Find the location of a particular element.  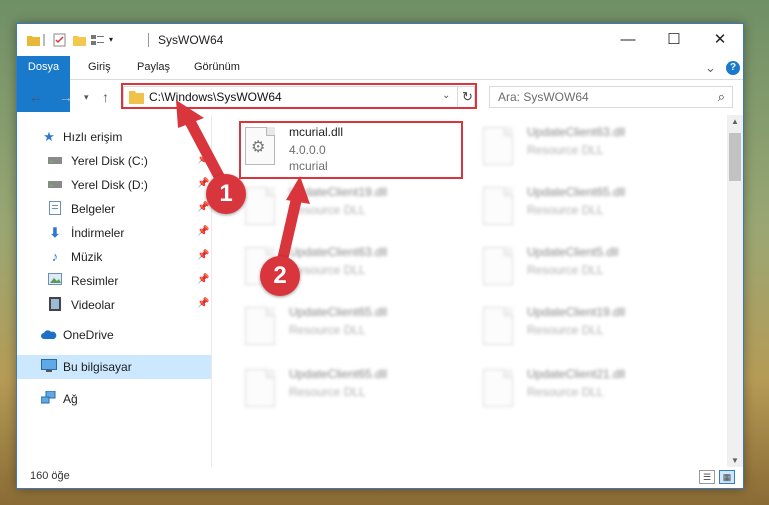

vertical-scrollbar: ▲ ▼ is located at coordinates (735, 291).